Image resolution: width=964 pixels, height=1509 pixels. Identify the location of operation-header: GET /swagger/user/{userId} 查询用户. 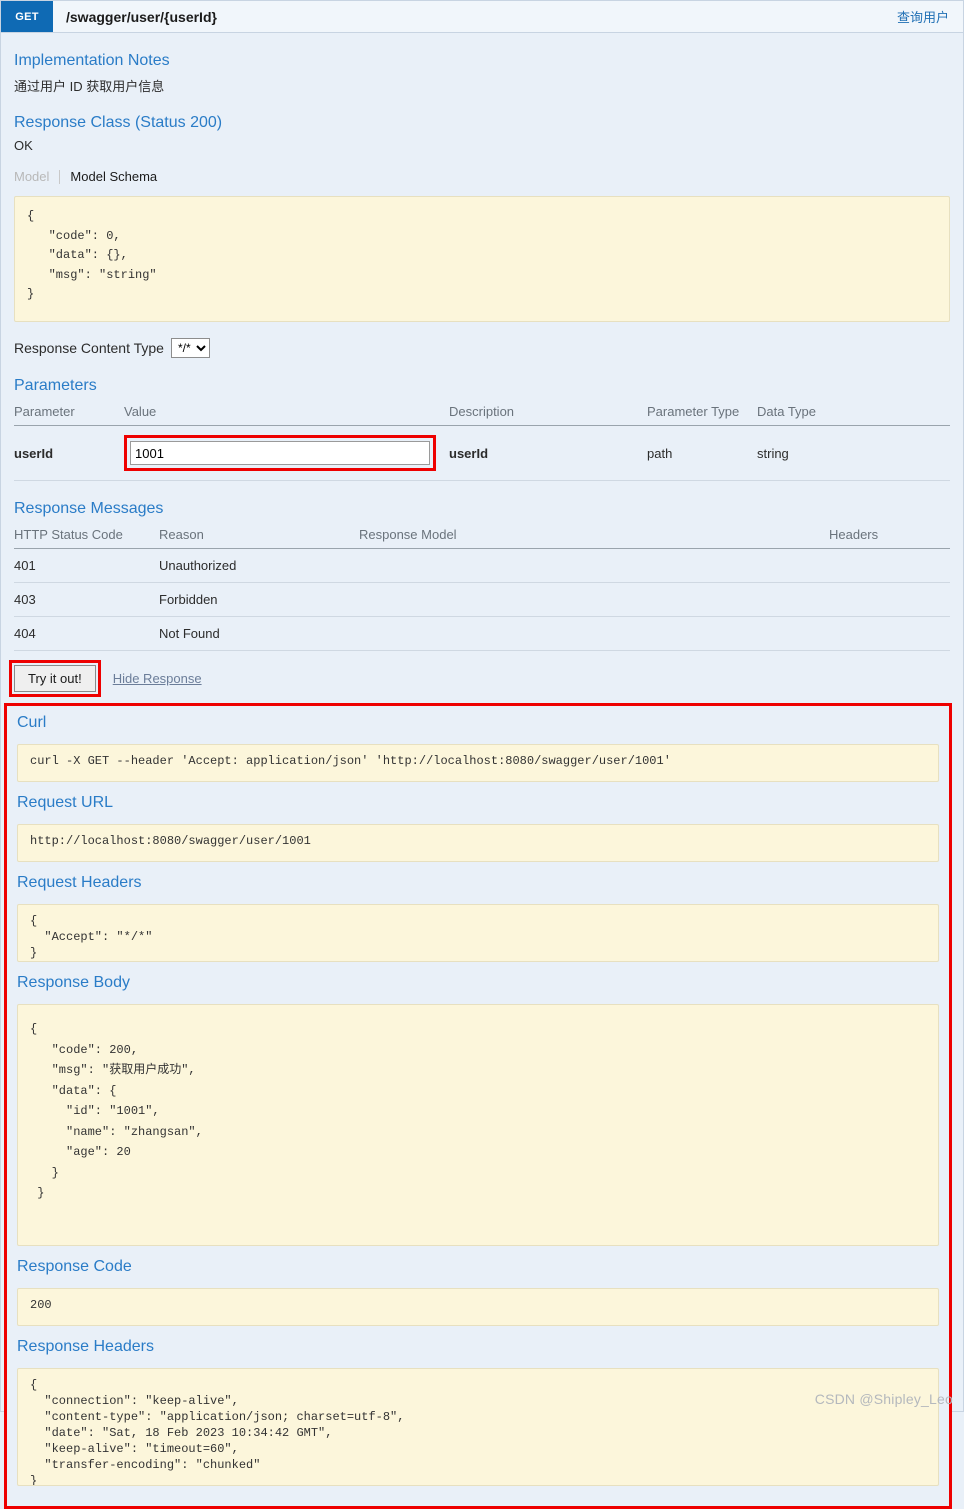
(482, 17).